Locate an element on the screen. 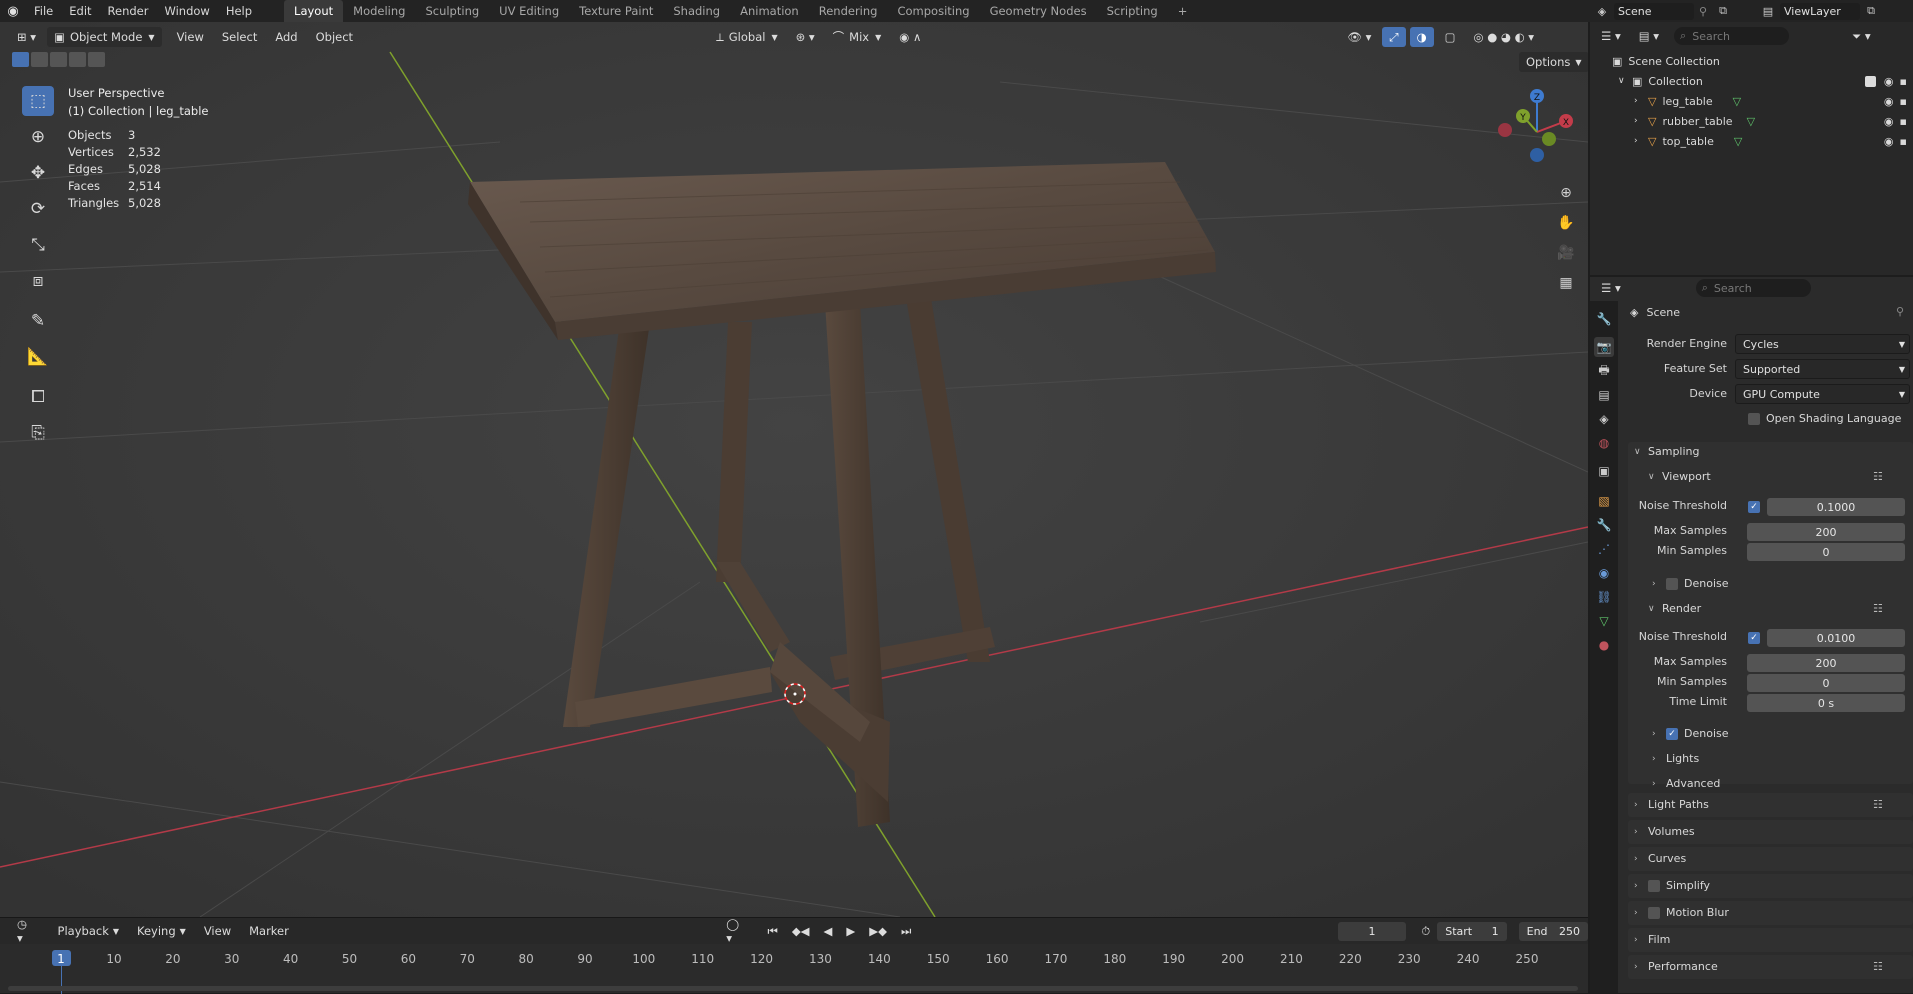  simplify-header: › Simplify is located at coordinates (1672, 885).